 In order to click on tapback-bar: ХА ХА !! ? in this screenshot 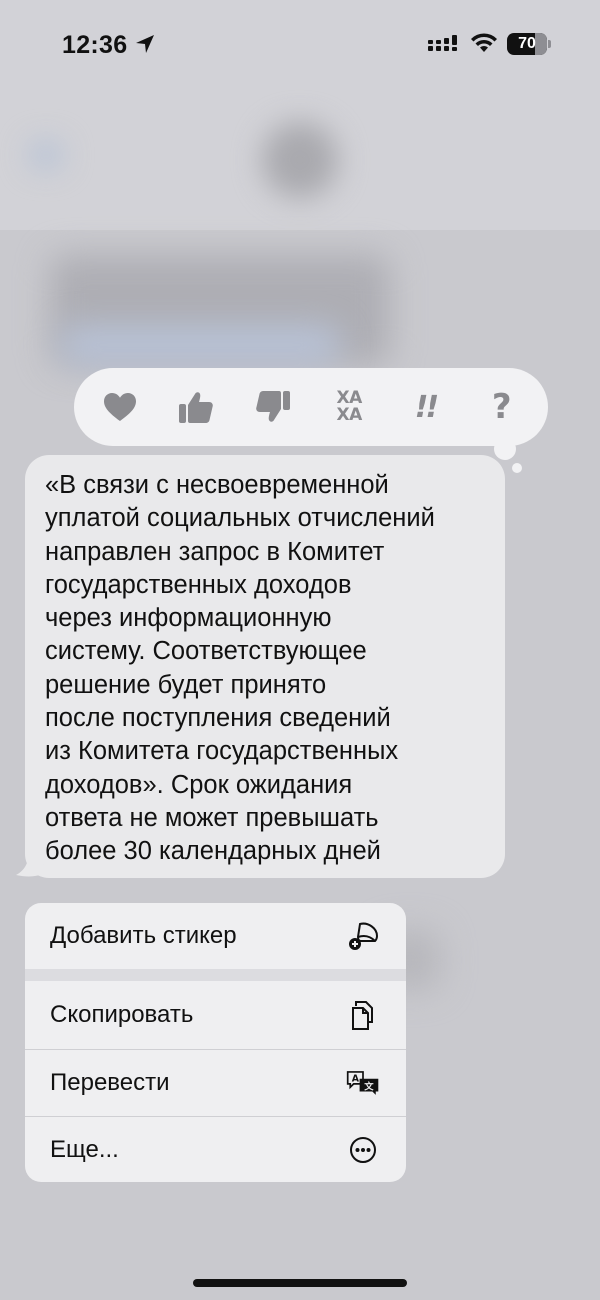, I will do `click(311, 407)`.